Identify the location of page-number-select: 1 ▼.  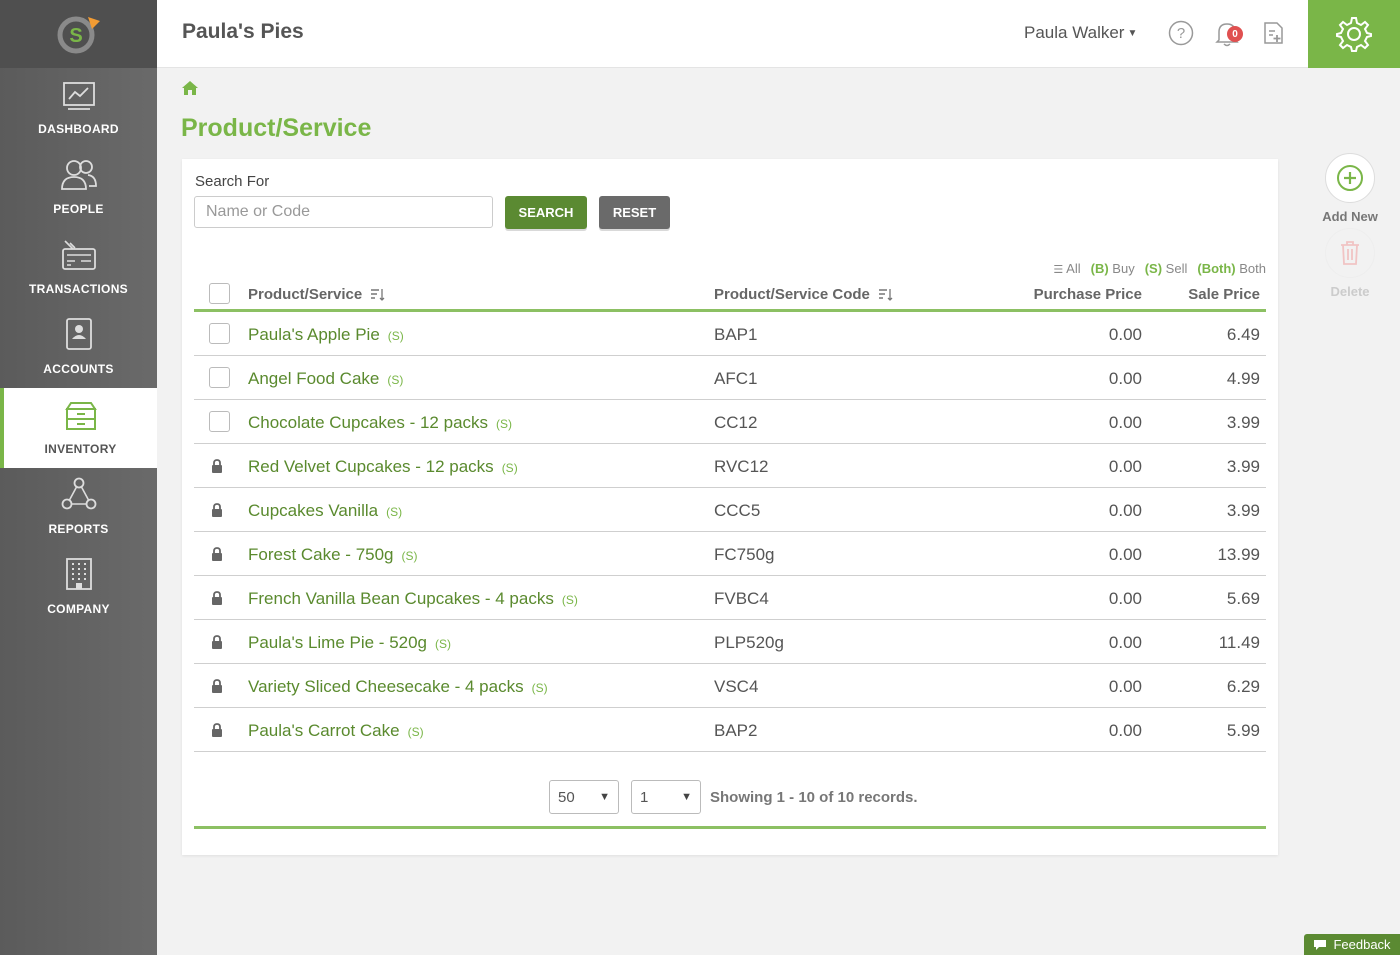
(666, 797).